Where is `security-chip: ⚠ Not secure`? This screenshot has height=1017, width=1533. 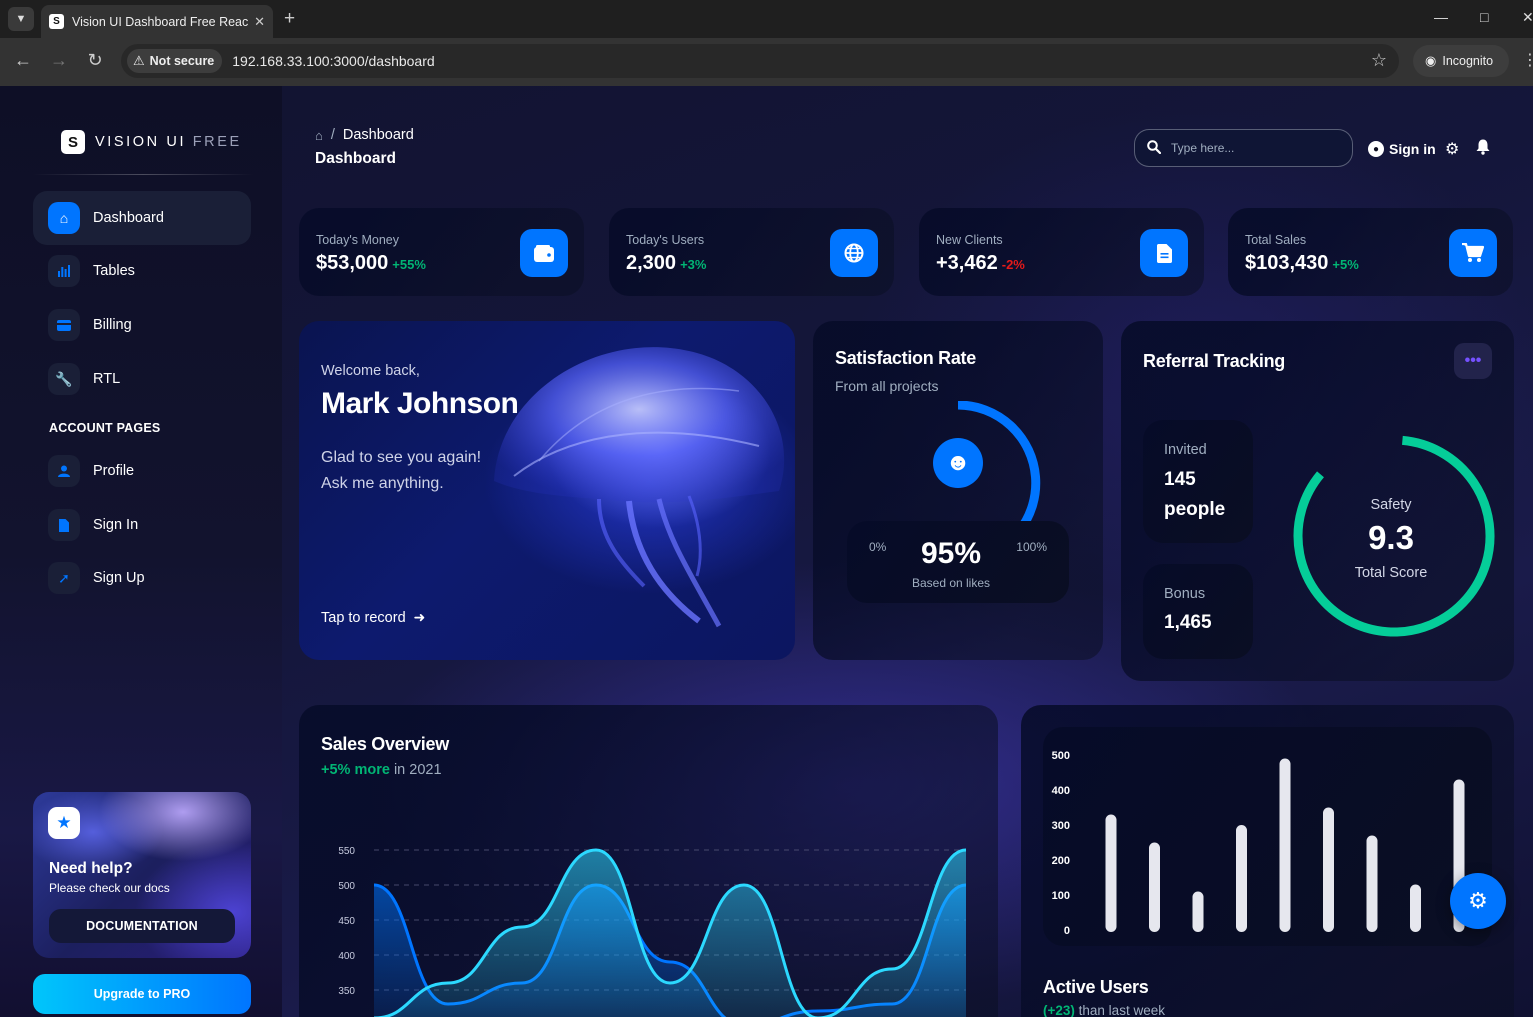 security-chip: ⚠ Not secure is located at coordinates (175, 61).